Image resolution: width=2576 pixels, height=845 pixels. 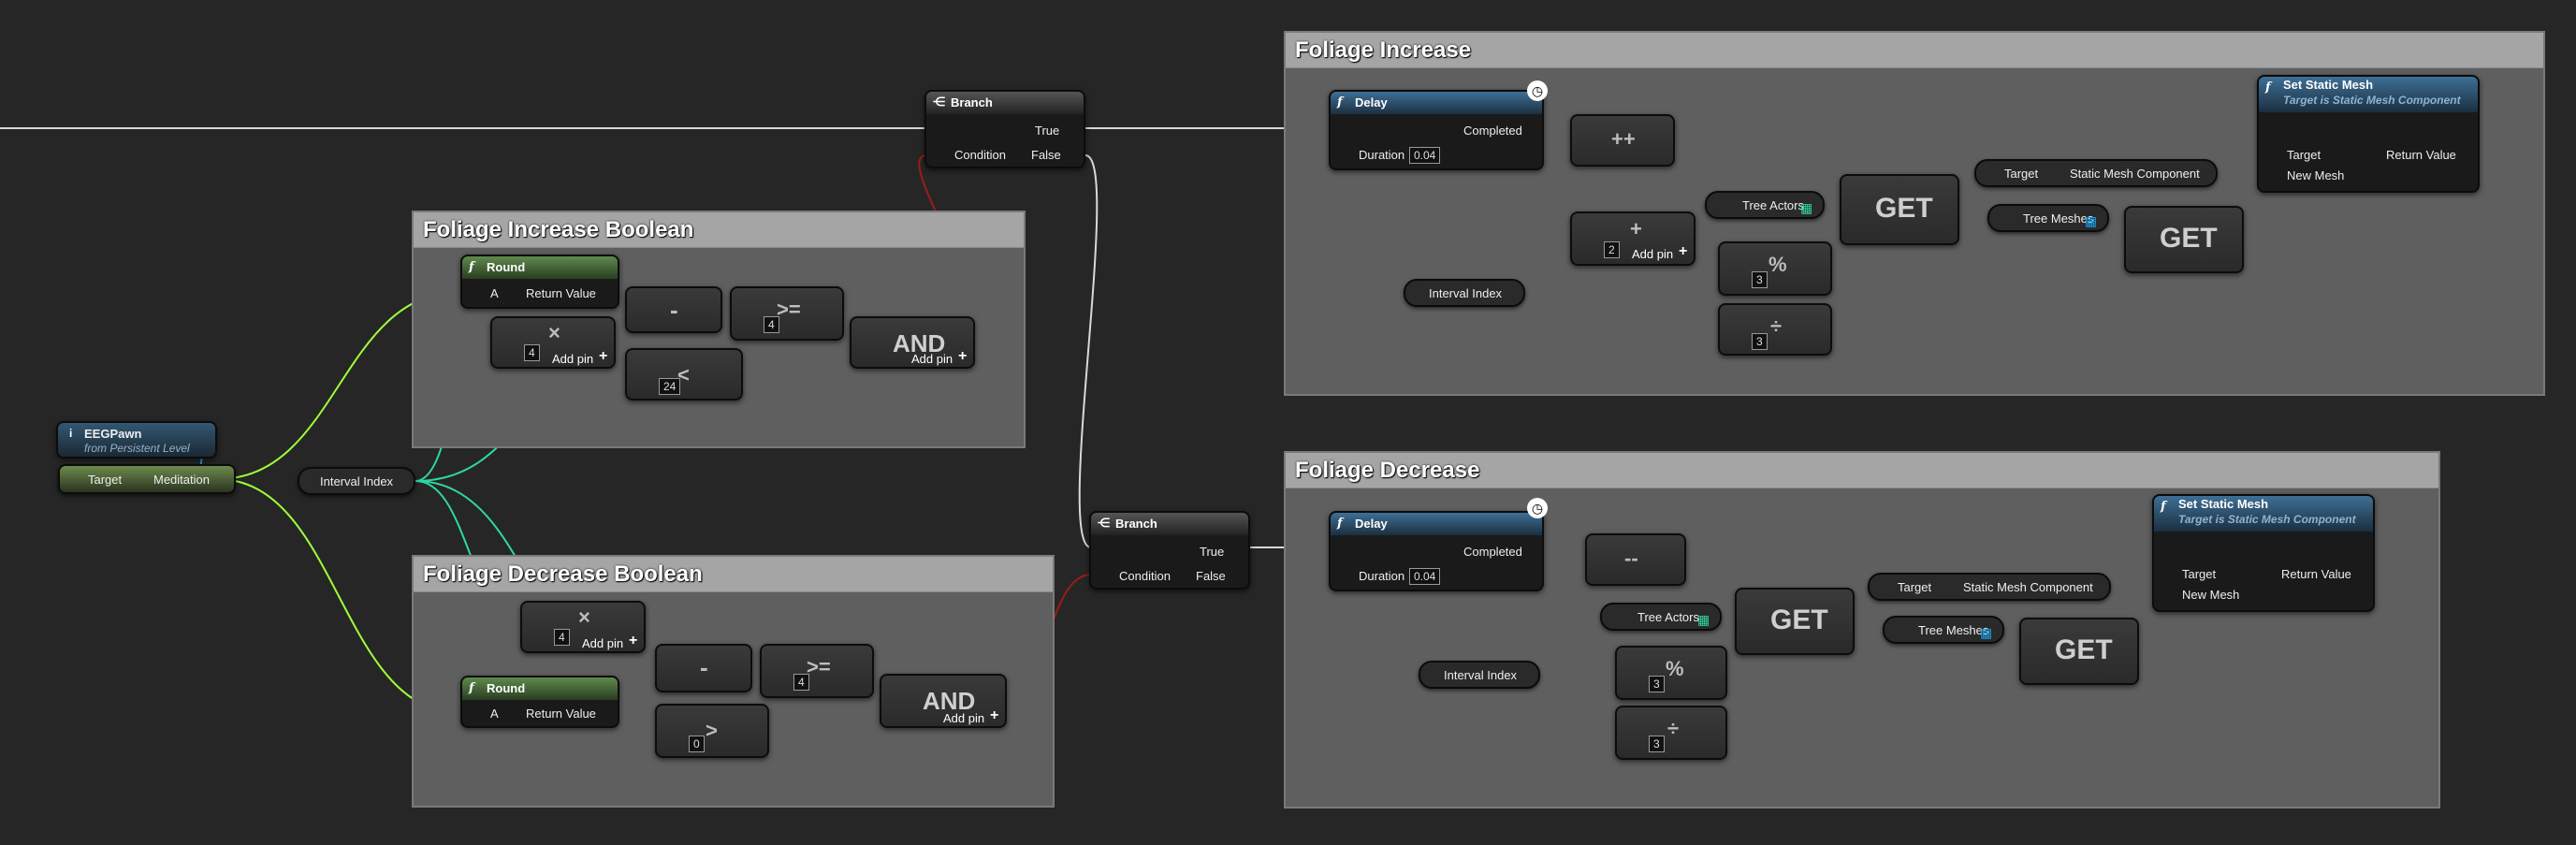 What do you see at coordinates (1537, 508) in the screenshot?
I see `clock-icon: ◷` at bounding box center [1537, 508].